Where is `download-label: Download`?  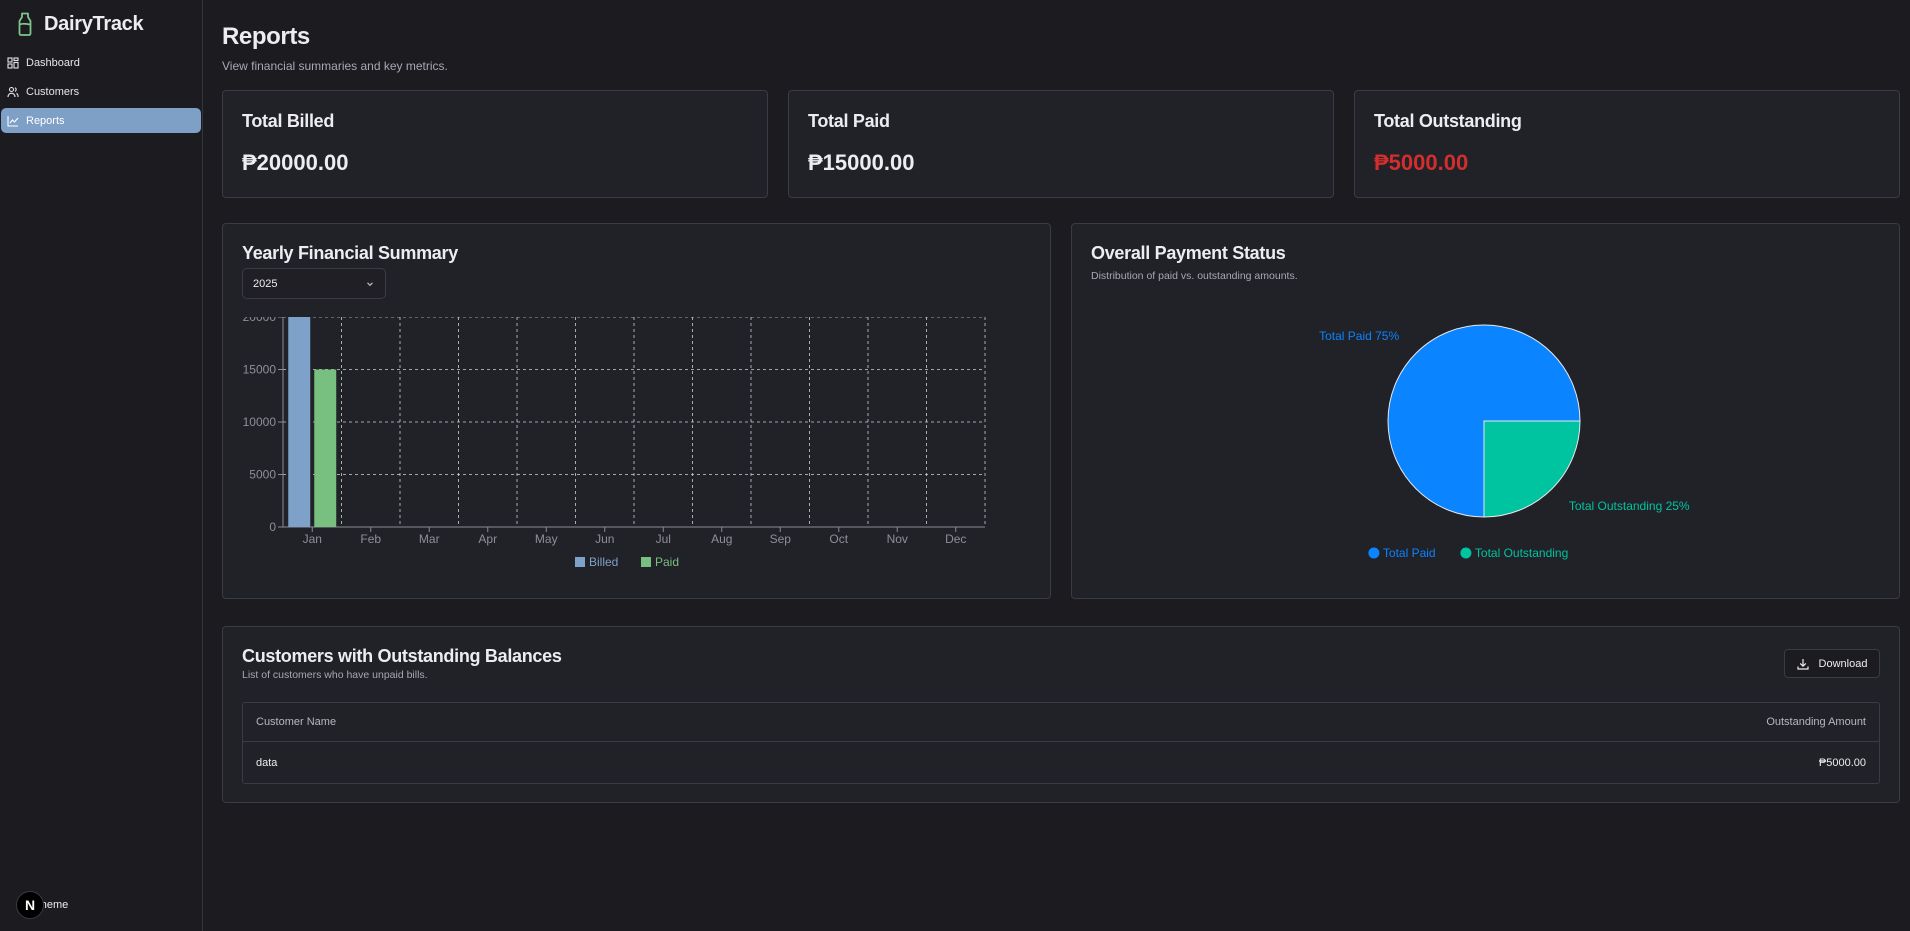 download-label: Download is located at coordinates (1843, 663).